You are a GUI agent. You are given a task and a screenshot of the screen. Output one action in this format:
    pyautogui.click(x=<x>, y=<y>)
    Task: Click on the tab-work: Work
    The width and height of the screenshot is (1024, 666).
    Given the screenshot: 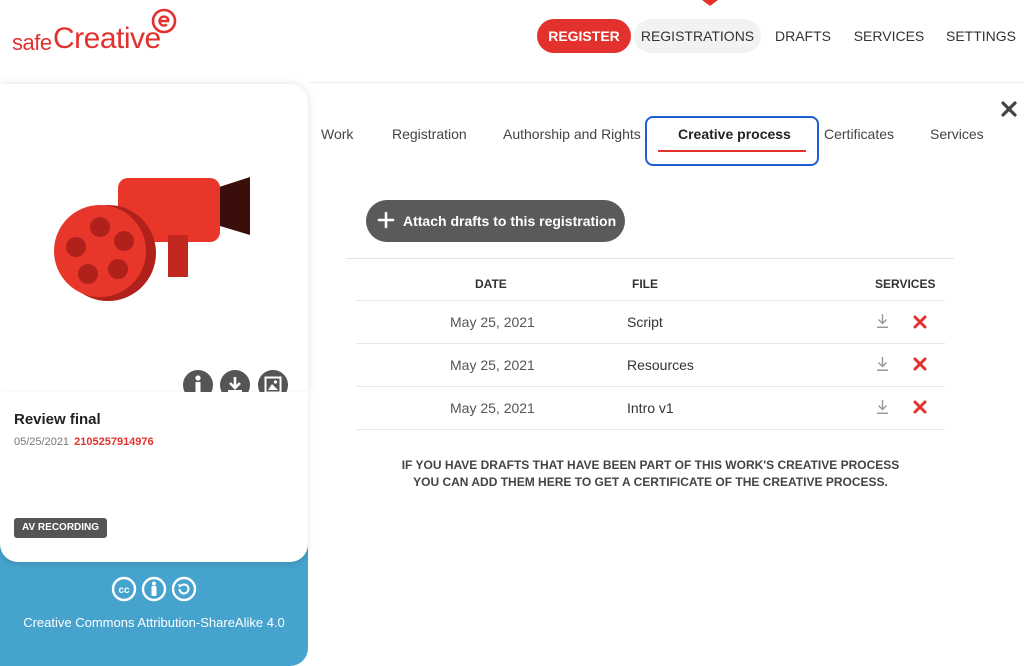 What is the action you would take?
    pyautogui.click(x=337, y=134)
    